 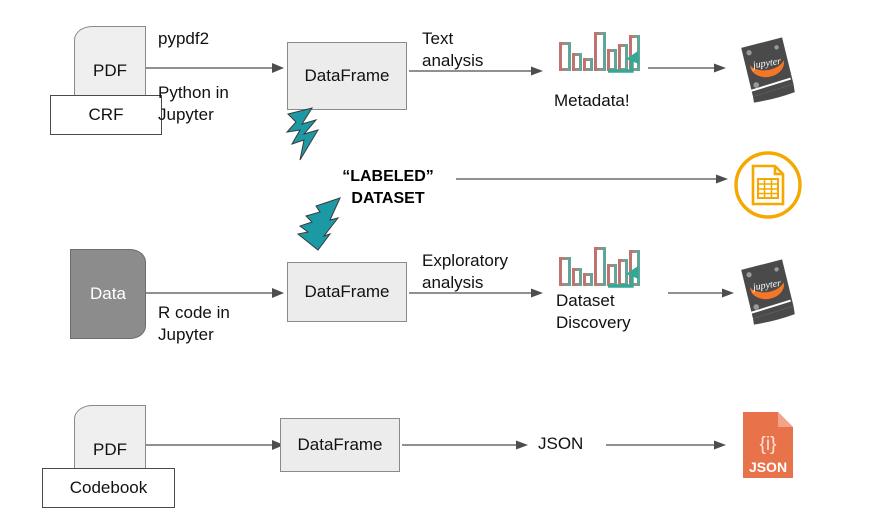 I want to click on edge-label-pypdf2: pypdf2, so click(x=184, y=38).